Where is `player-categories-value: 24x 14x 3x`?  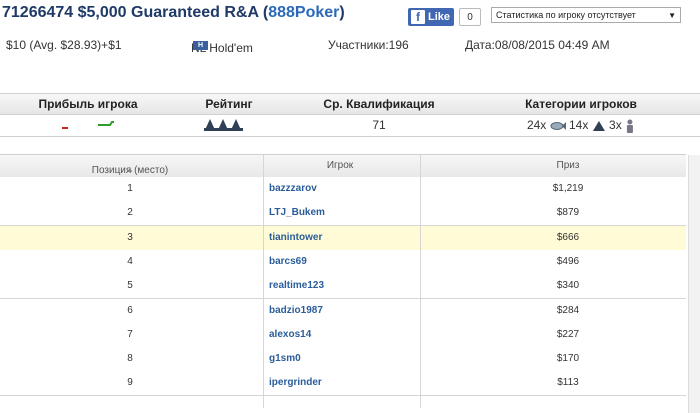 player-categories-value: 24x 14x 3x is located at coordinates (581, 125).